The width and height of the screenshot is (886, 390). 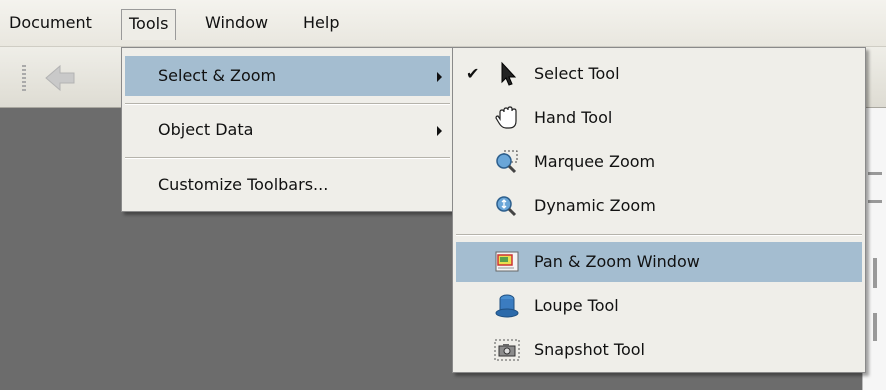 I want to click on menu-item-label: Select & Zoom, so click(x=217, y=75).